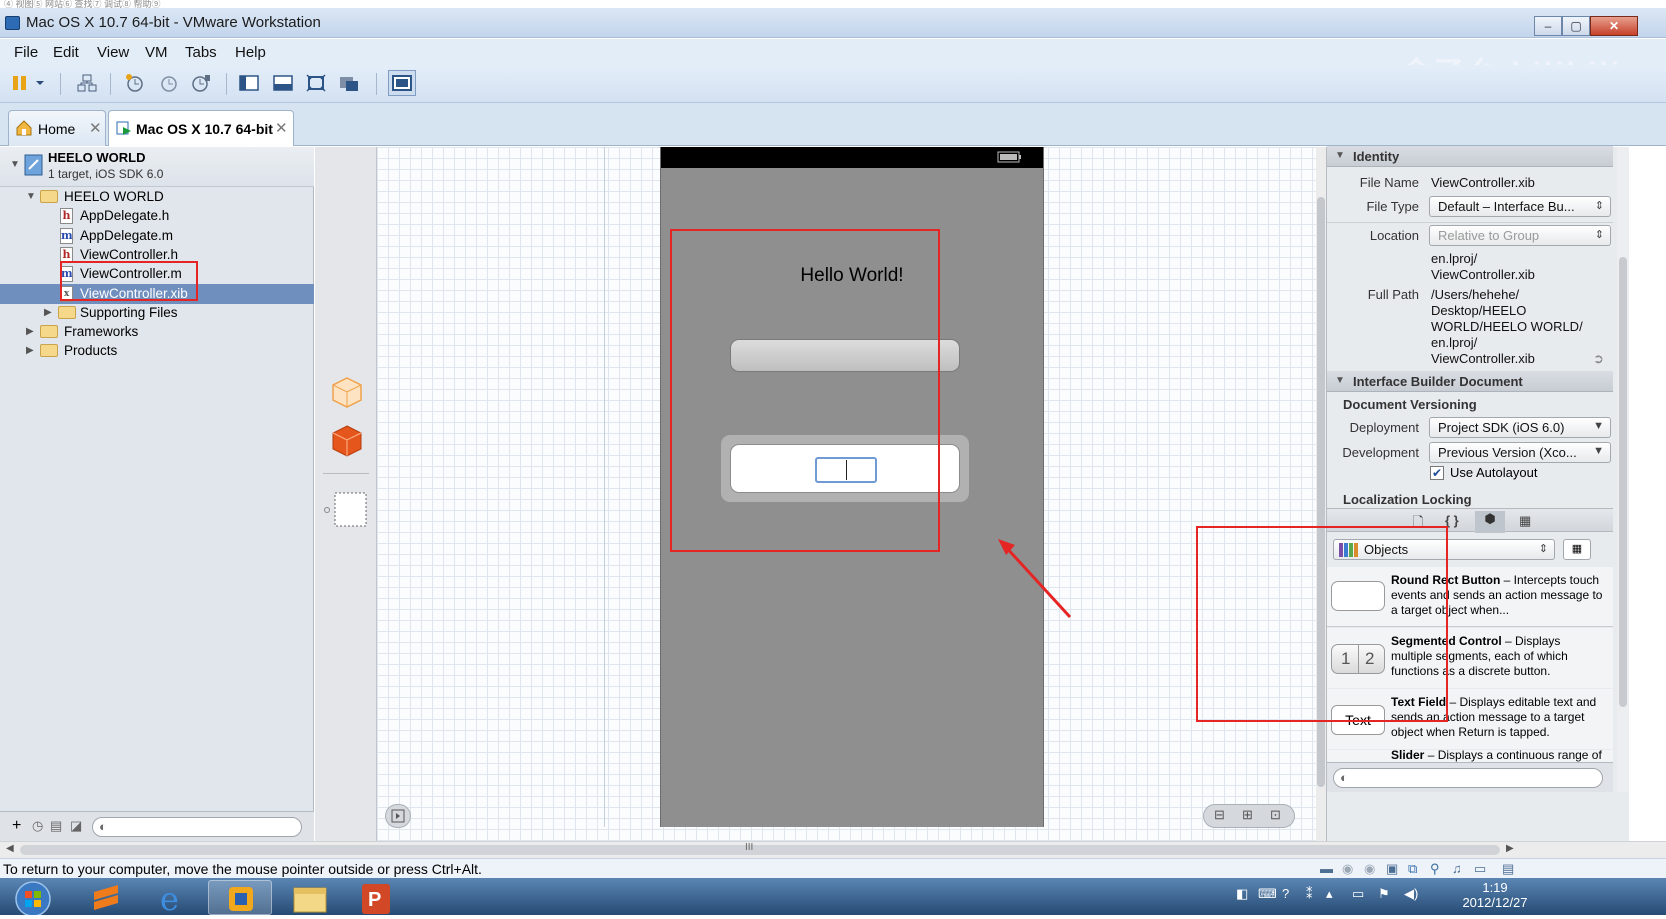 This screenshot has height=919, width=1666. I want to click on navigator-filter-input: ◐, so click(197, 827).